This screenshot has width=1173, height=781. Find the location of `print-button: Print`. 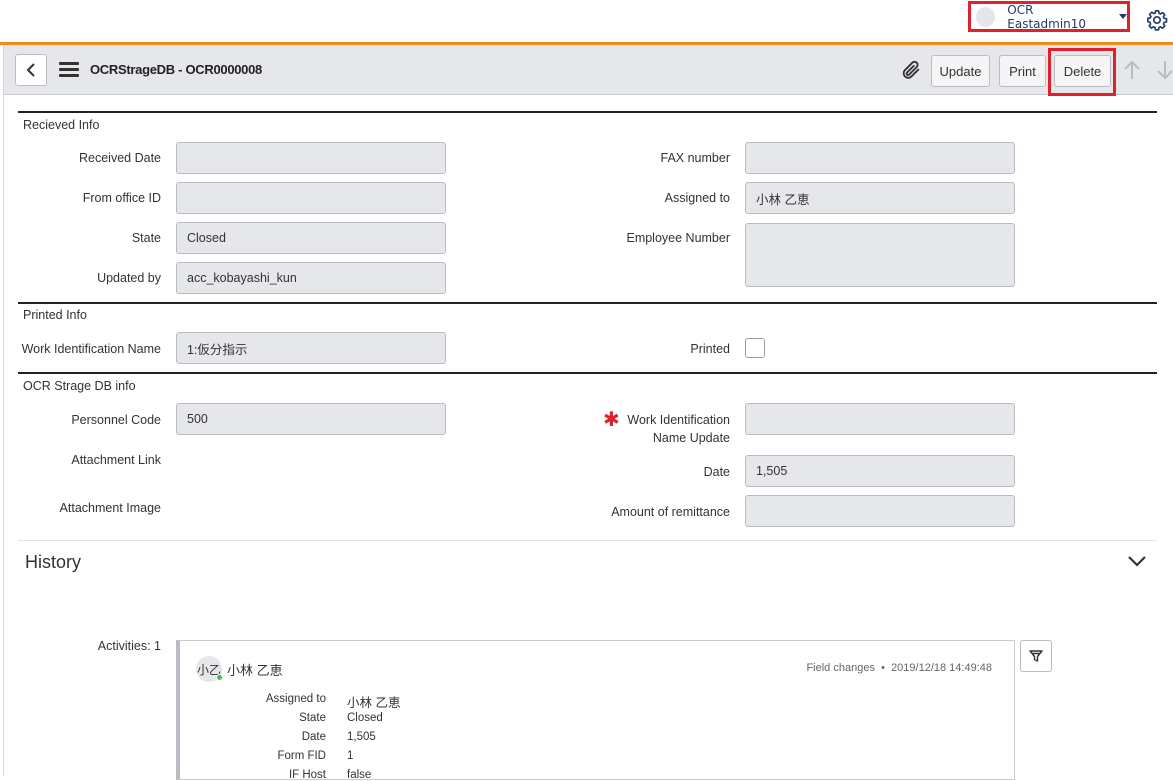

print-button: Print is located at coordinates (1022, 71).